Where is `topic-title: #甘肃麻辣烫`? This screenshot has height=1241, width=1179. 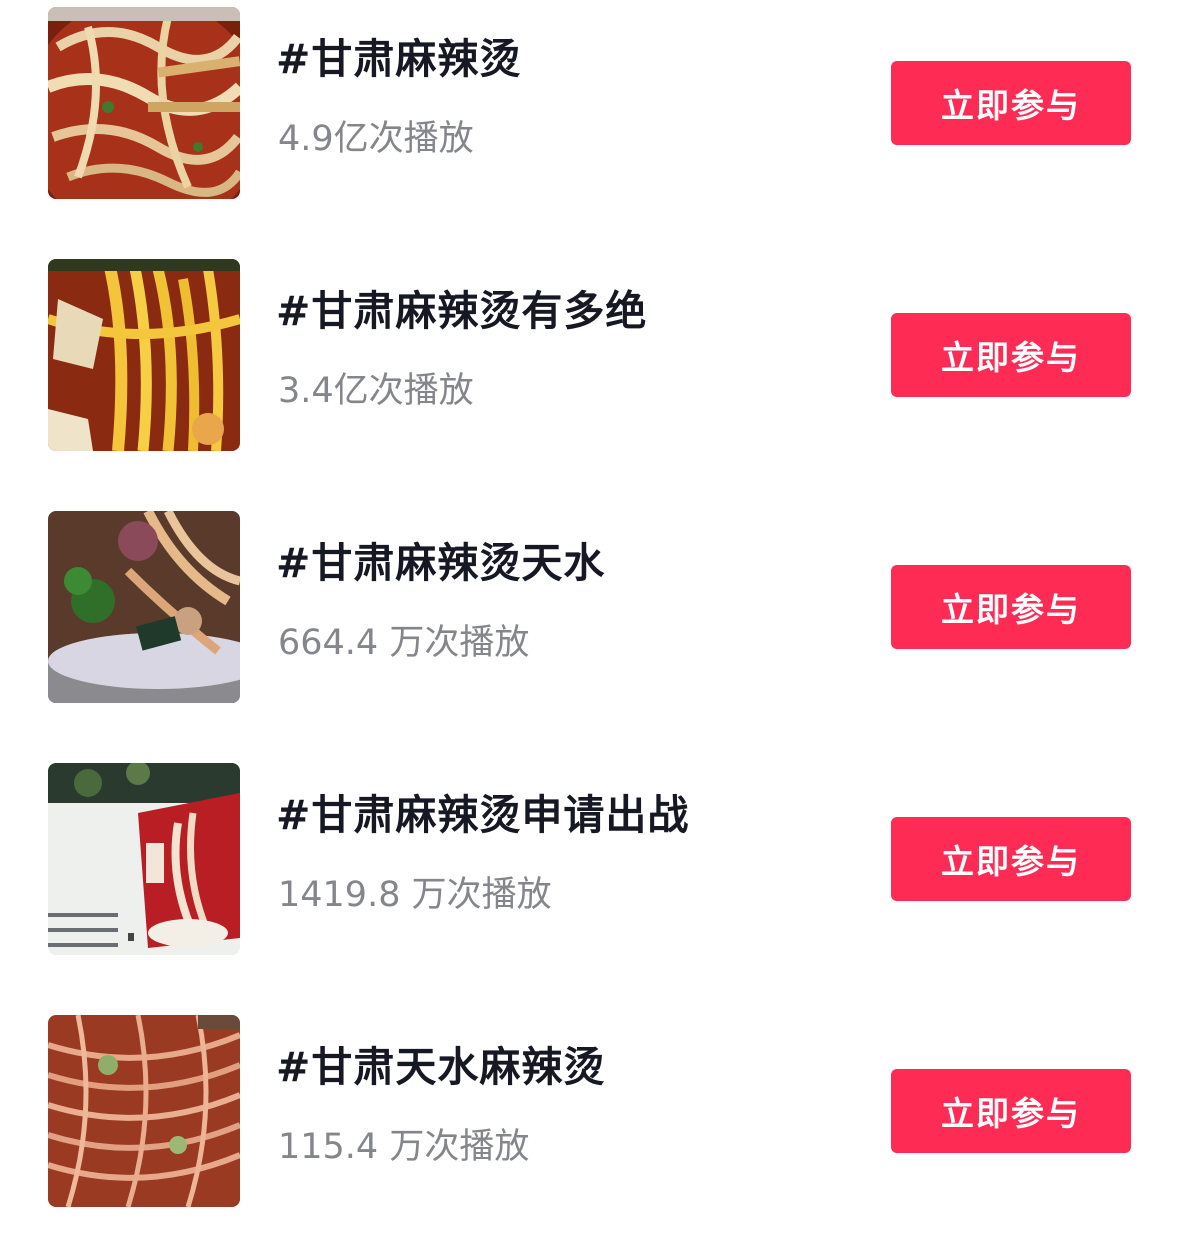
topic-title: #甘肃麻辣烫 is located at coordinates (398, 59).